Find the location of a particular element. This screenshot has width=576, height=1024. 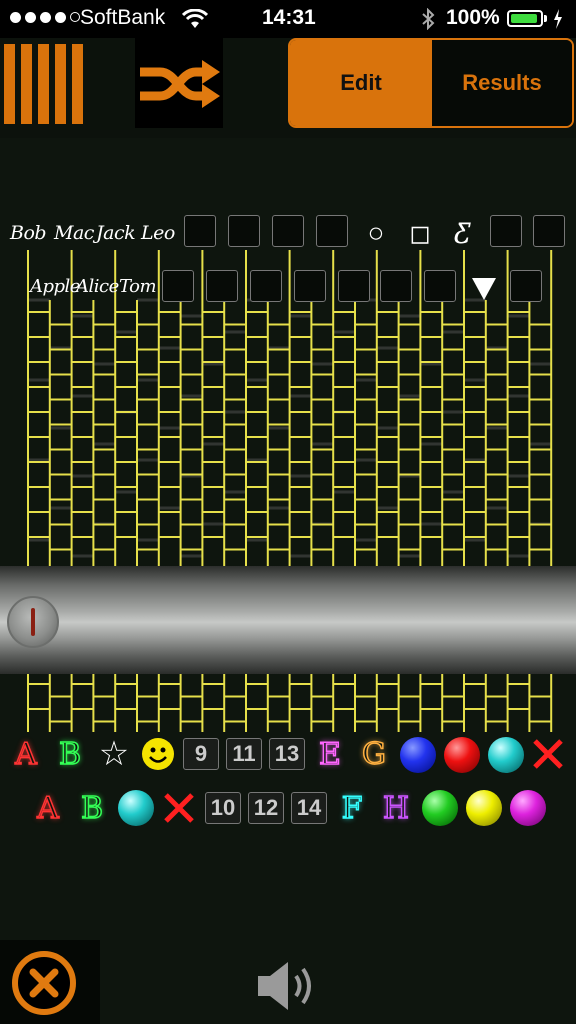

reveal-slider-track is located at coordinates (288, 620).